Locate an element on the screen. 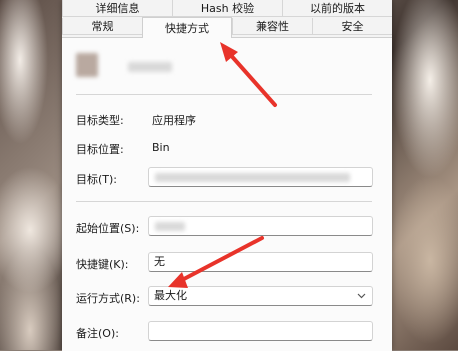  run-label: 运行方式(R): is located at coordinates (108, 298).